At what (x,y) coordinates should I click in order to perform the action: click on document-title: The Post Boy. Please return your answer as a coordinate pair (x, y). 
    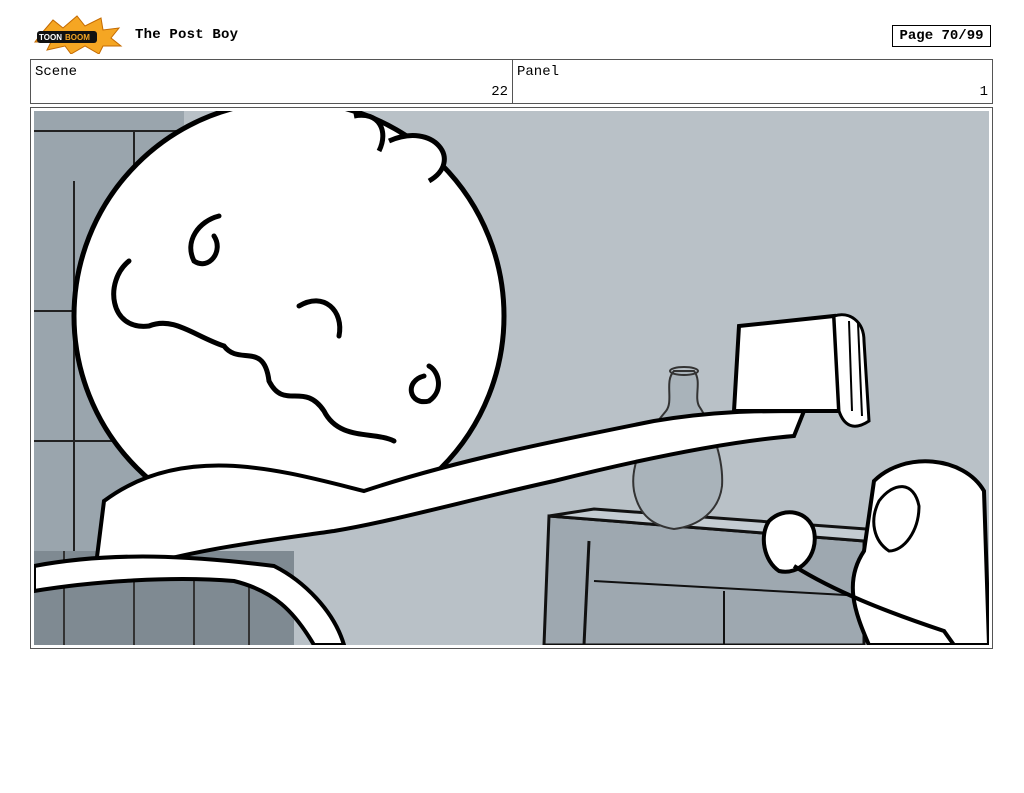
    Looking at the image, I should click on (187, 35).